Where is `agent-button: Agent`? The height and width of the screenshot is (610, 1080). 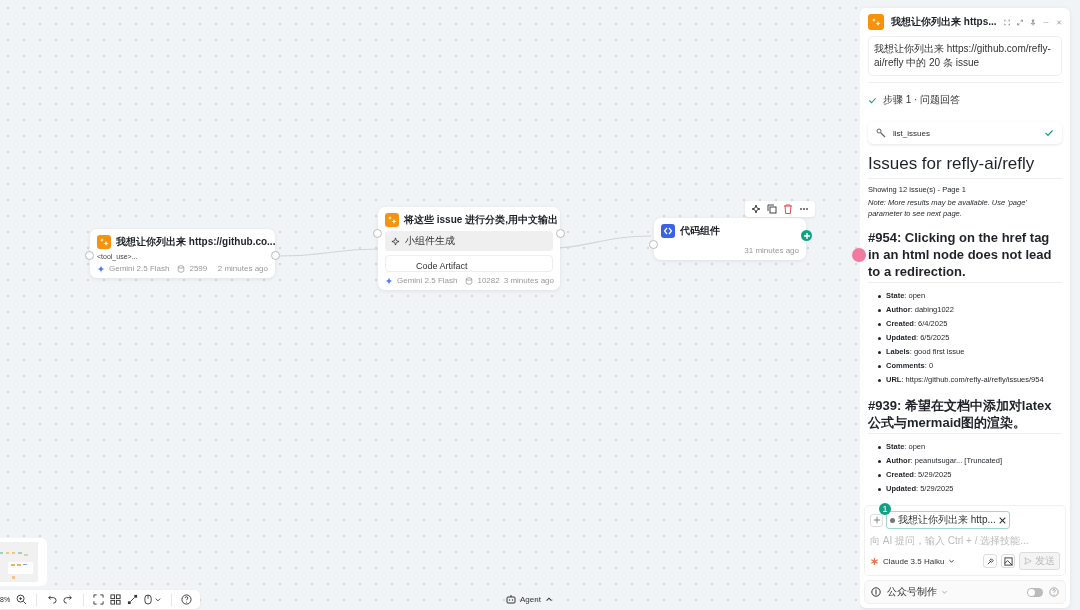 agent-button: Agent is located at coordinates (529, 599).